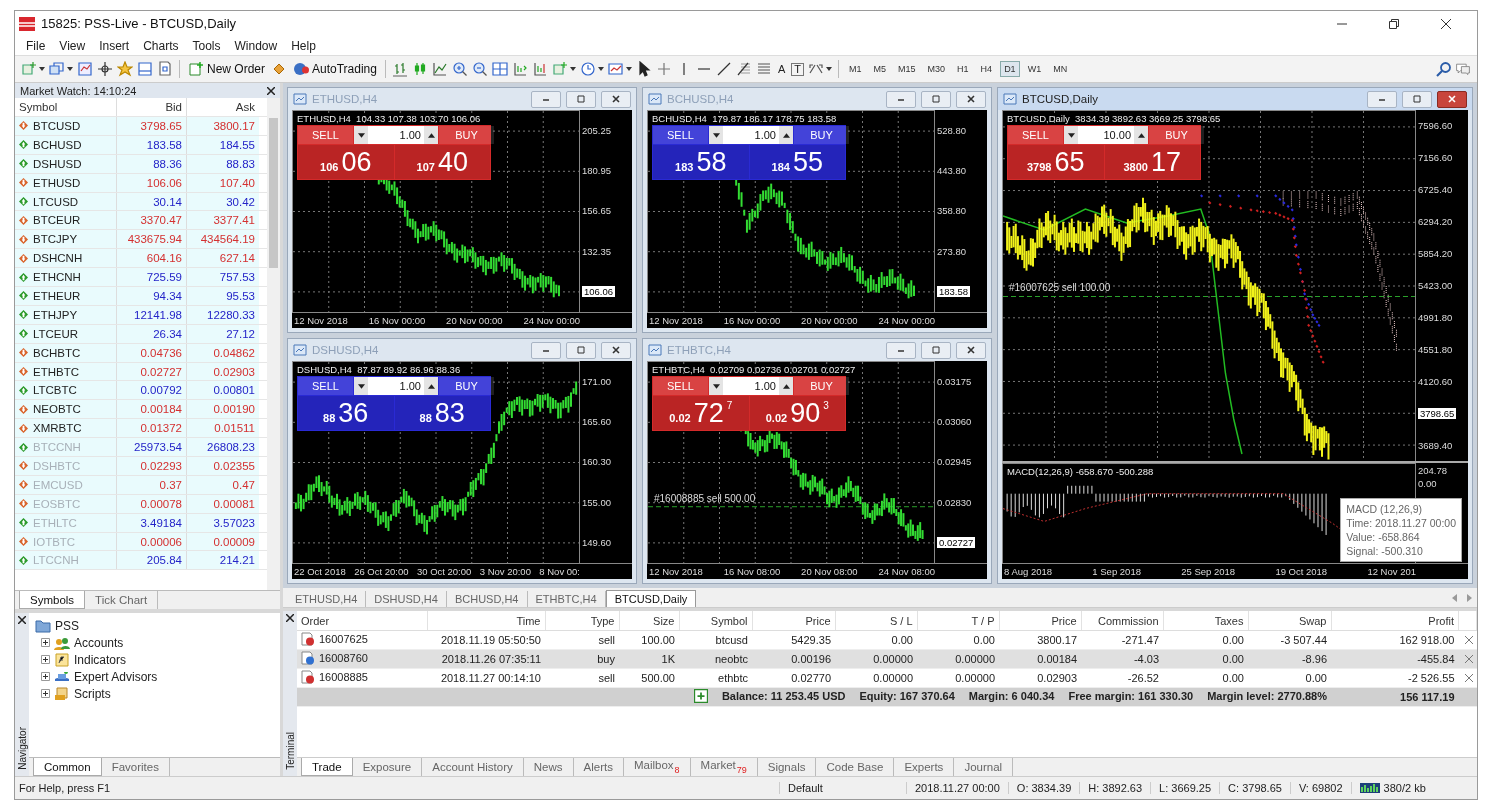  Describe the element at coordinates (701, 162) in the screenshot. I see `sell-price-button: 183 58` at that location.